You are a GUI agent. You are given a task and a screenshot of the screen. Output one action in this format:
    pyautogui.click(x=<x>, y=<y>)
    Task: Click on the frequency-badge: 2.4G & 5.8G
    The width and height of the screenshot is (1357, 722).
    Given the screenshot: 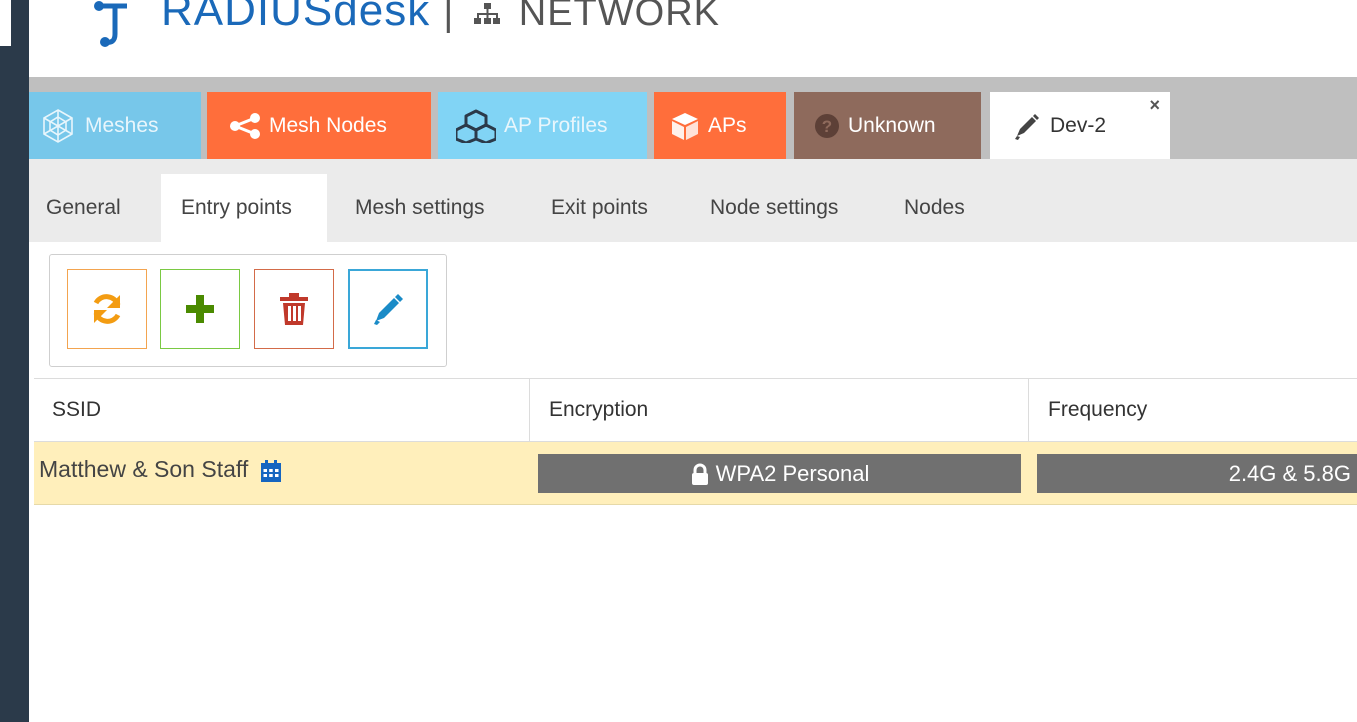 What is the action you would take?
    pyautogui.click(x=1197, y=473)
    